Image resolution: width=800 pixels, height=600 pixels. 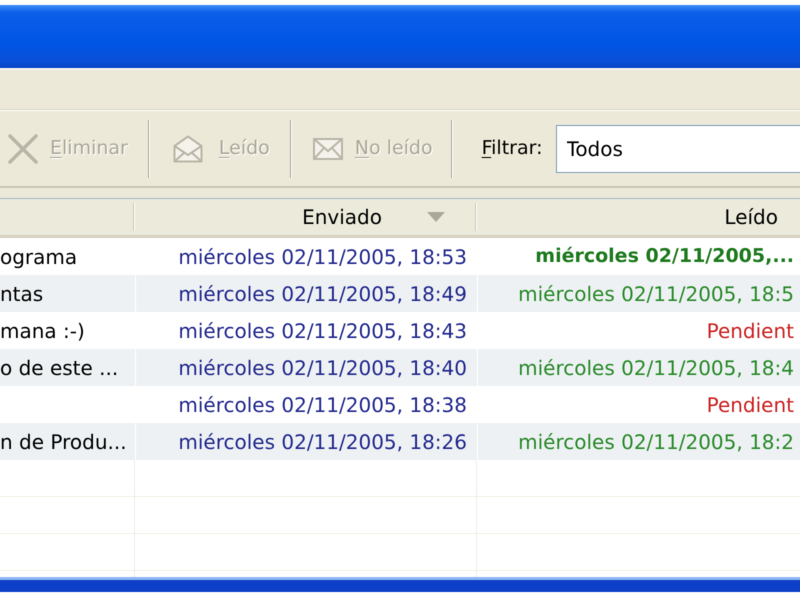 I want to click on table-row: o de este ... miércoles 02/11/2005, 18:40 miércoles 02/11/2005, 18:4, so click(x=400, y=367).